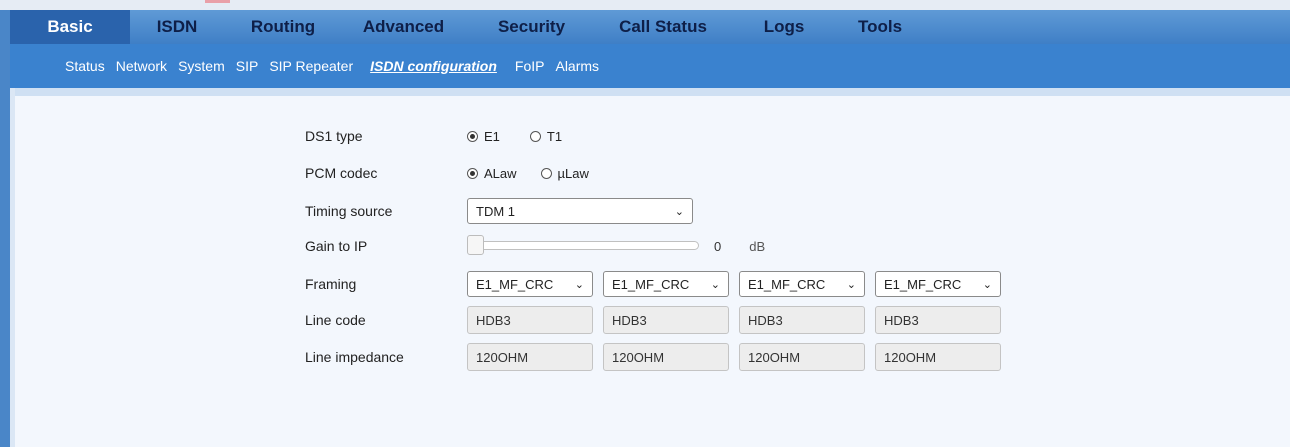  I want to click on pcm-codec-alaw-radio: ALaw, so click(492, 173).